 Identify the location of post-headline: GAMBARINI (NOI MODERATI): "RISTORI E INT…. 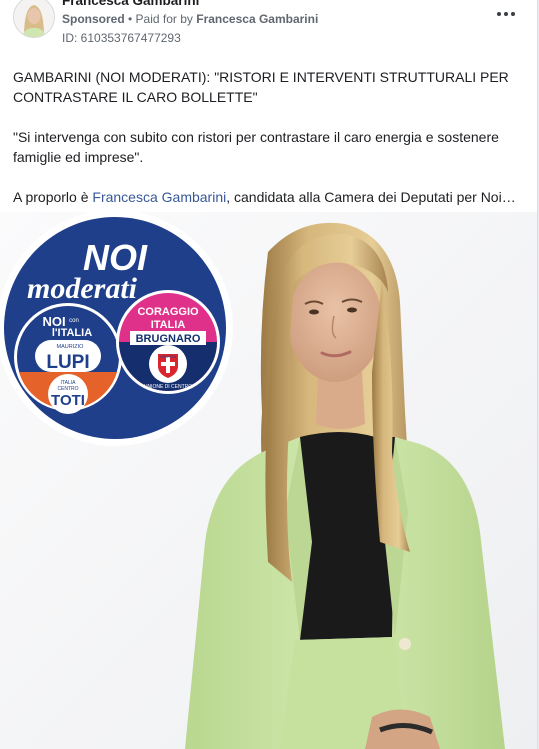
(261, 87).